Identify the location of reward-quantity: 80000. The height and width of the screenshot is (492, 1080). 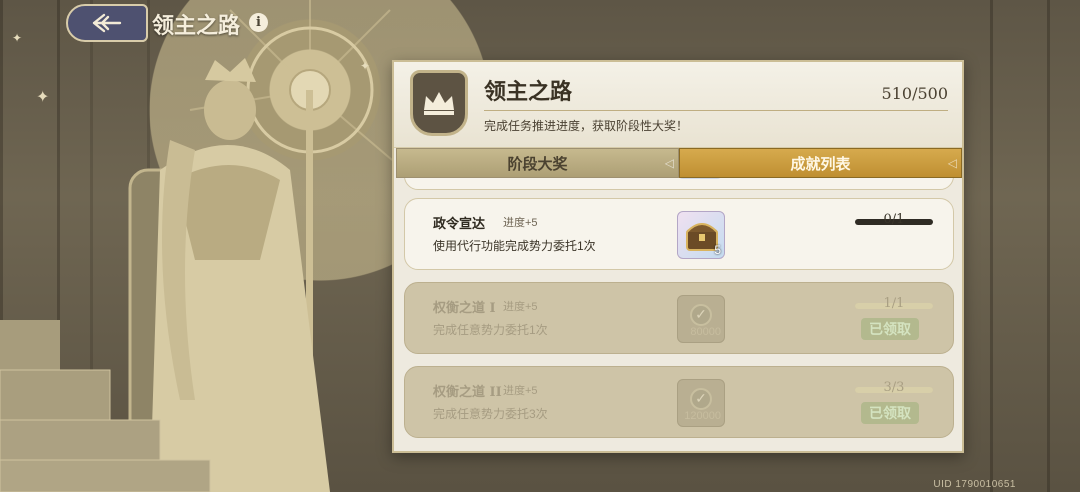
(705, 332).